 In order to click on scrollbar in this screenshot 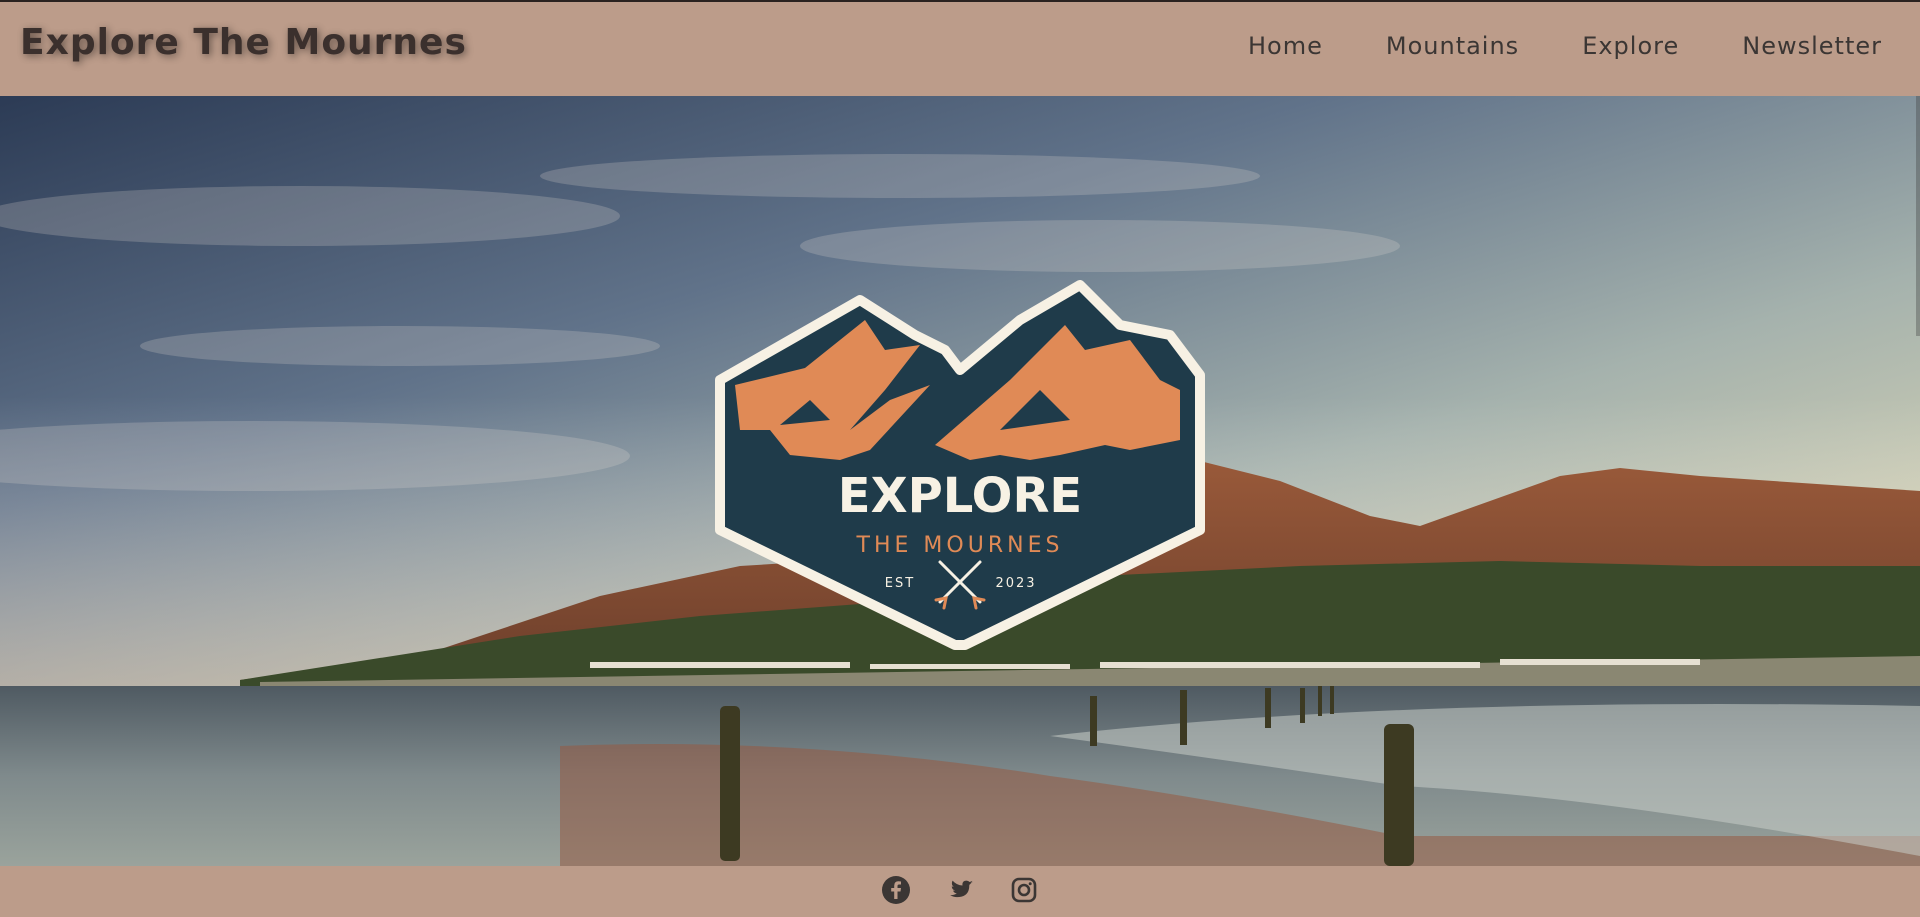, I will do `click(1918, 216)`.